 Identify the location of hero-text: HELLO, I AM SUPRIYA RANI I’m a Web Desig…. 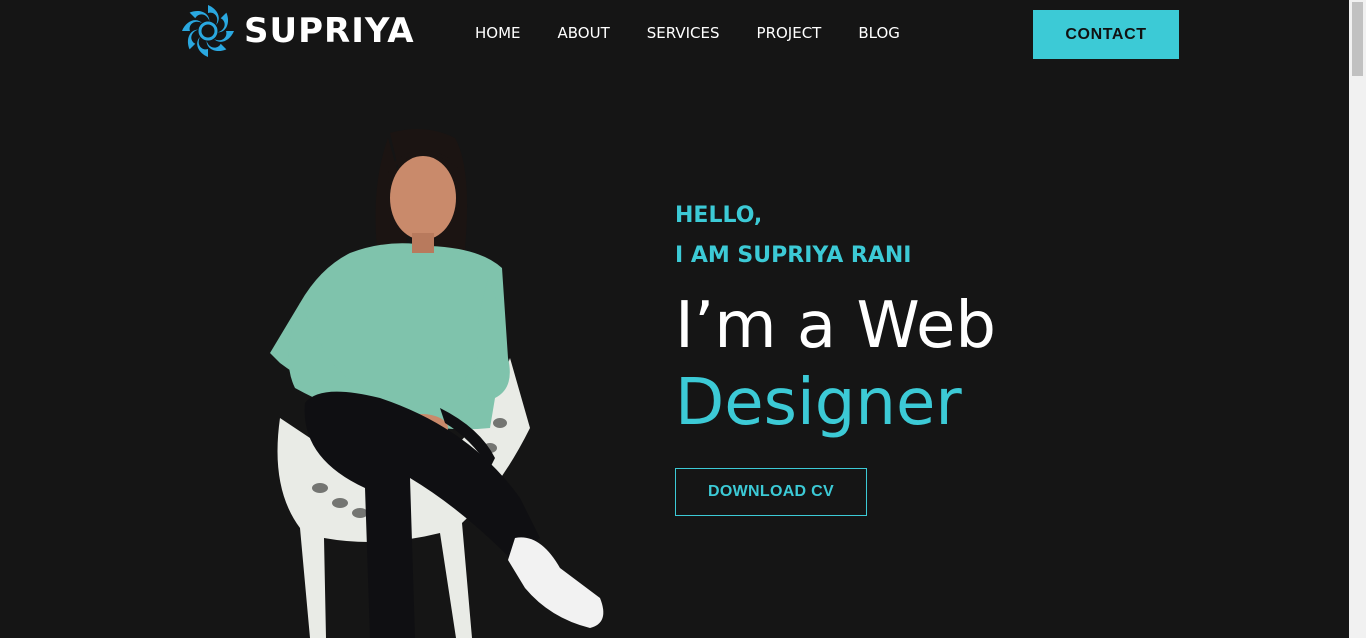
(835, 319).